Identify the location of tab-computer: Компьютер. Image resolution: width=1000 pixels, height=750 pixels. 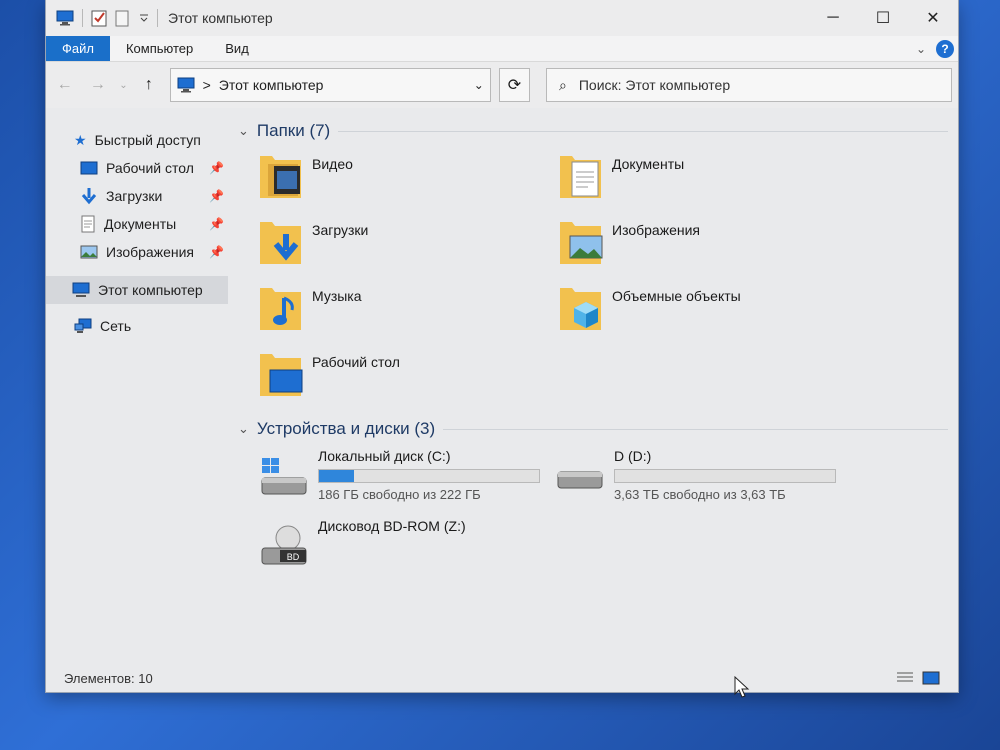
(159, 48).